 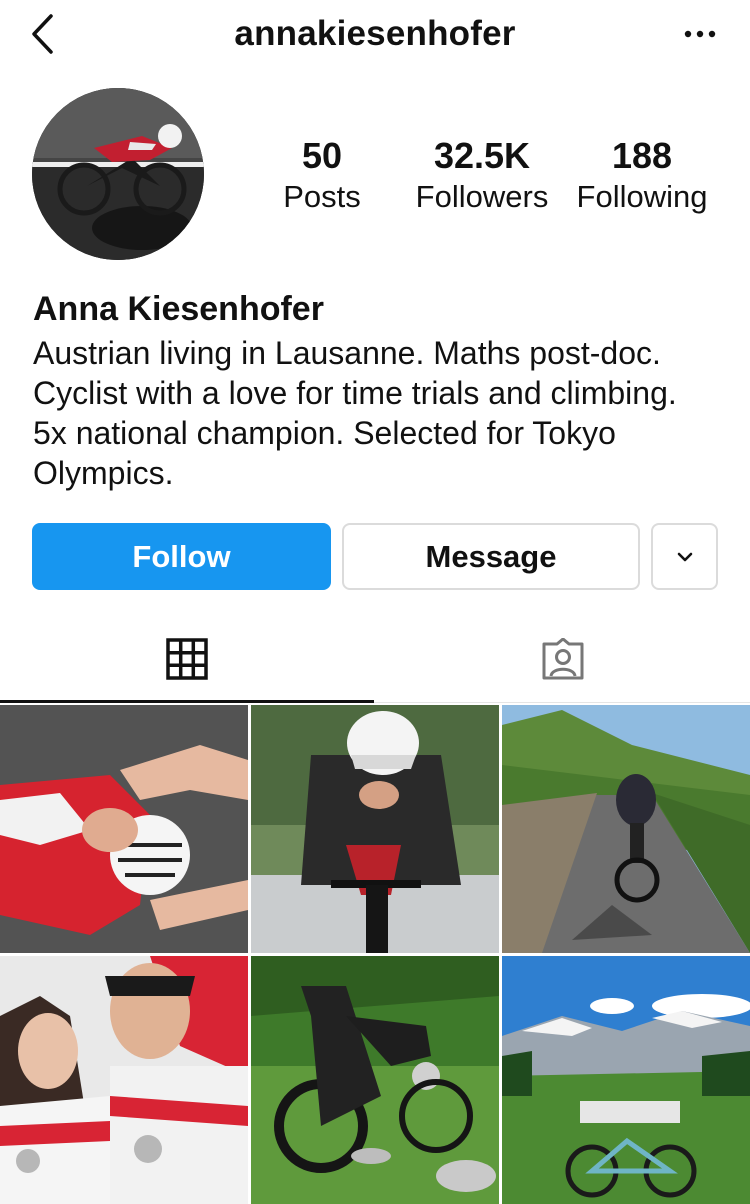 I want to click on stat-posts: 50 Posts, so click(x=322, y=176).